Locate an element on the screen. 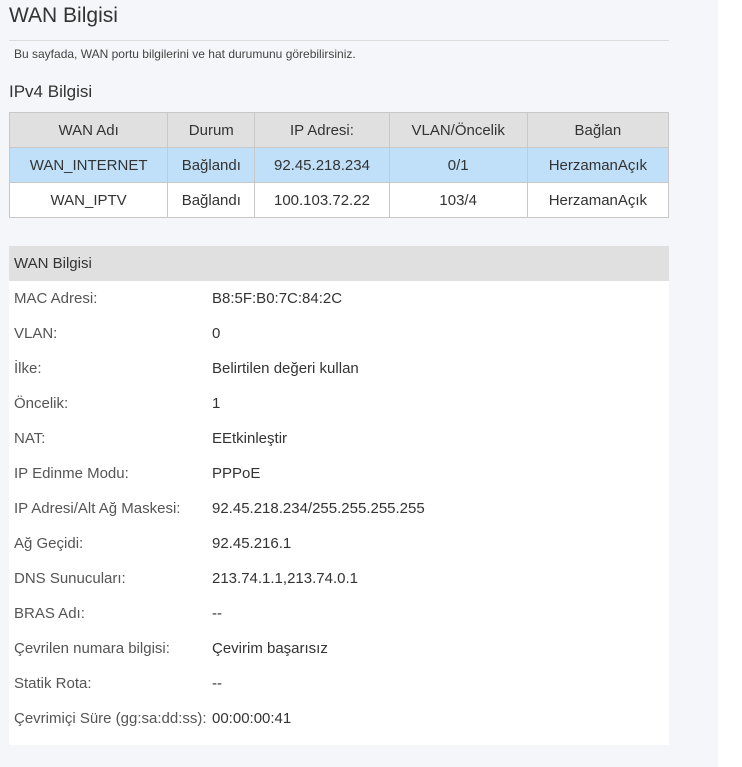 The width and height of the screenshot is (742, 767). info-value: Belirtilen değeri kullan is located at coordinates (285, 368).